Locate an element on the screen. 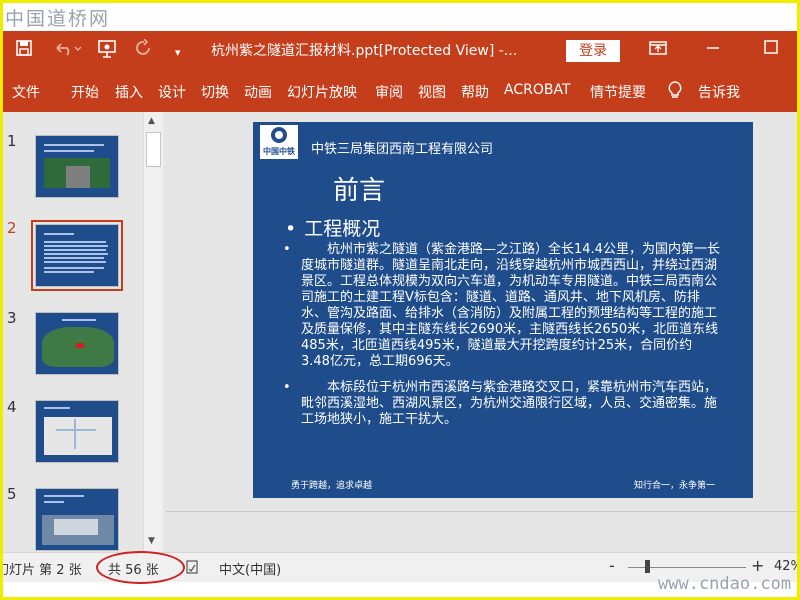  save-icon is located at coordinates (24, 50).